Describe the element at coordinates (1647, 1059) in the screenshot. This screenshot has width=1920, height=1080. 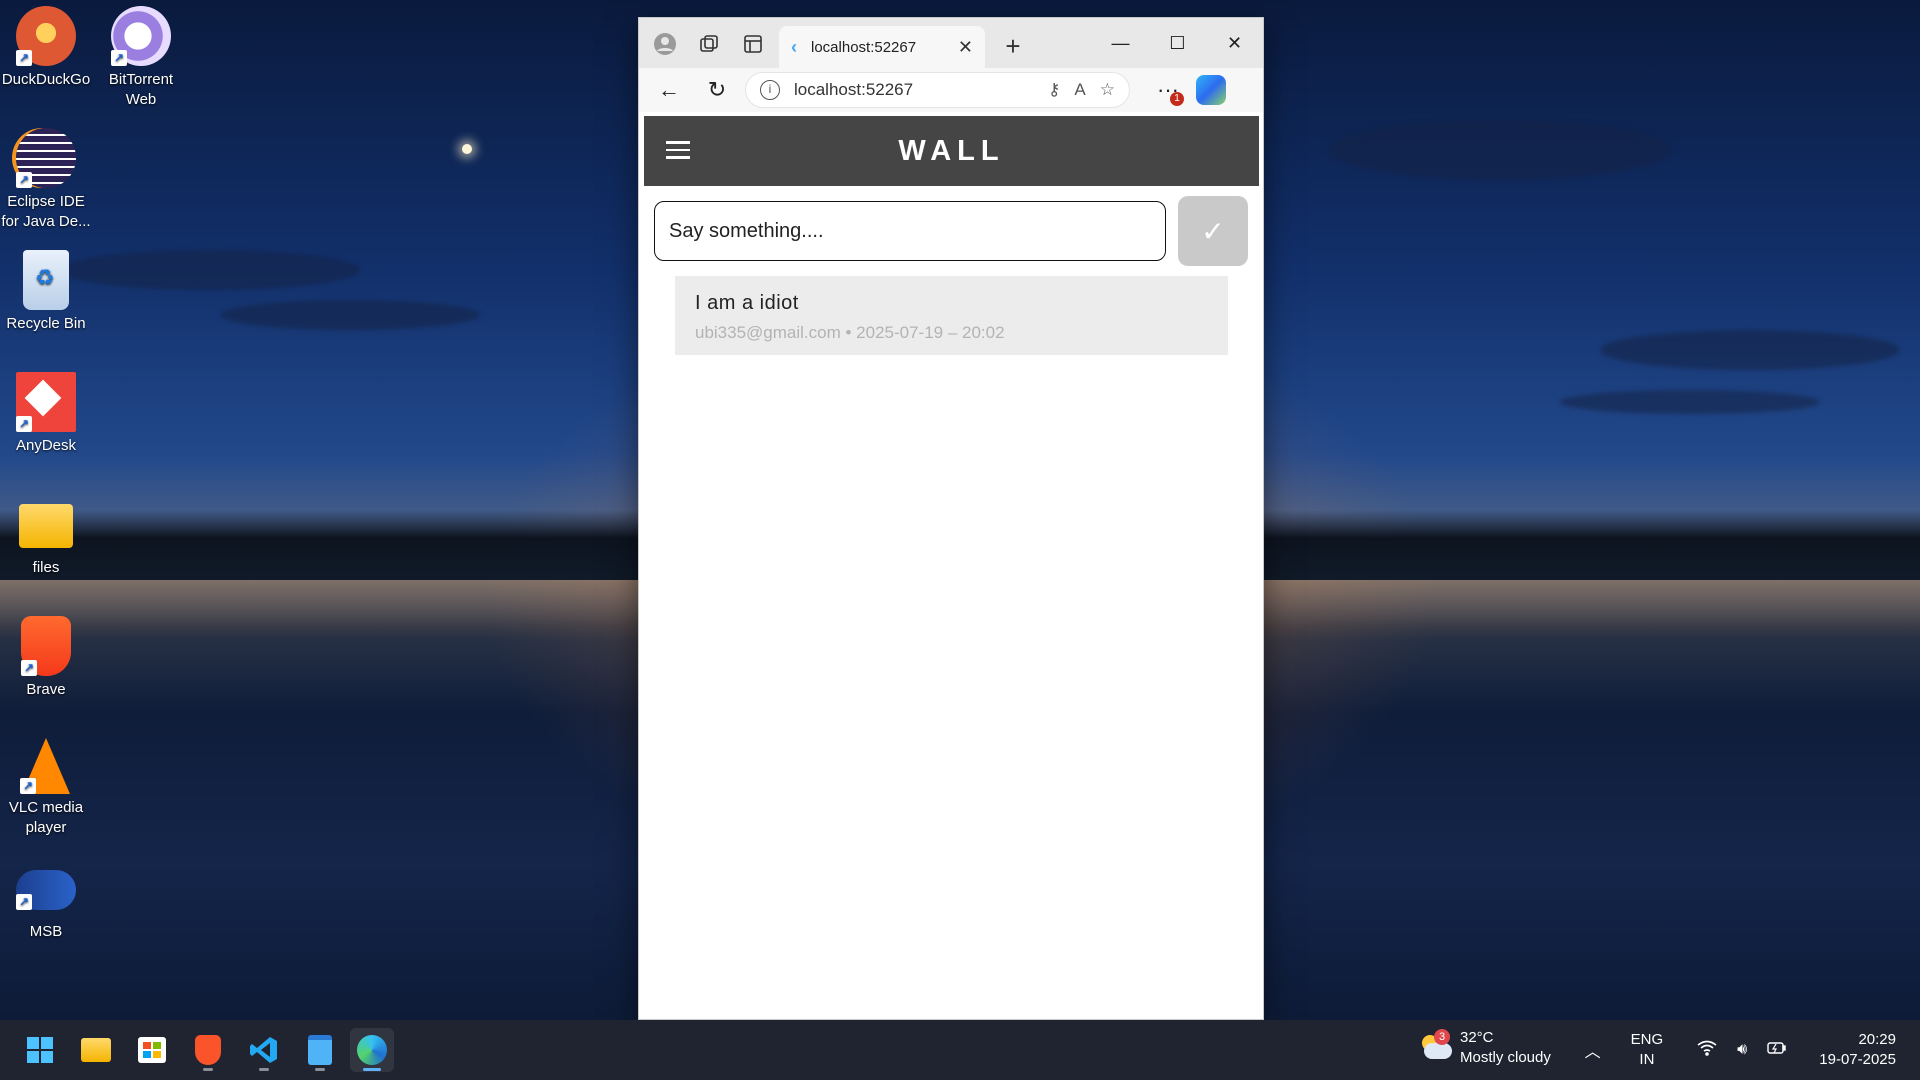
I see `region-code: IN` at that location.